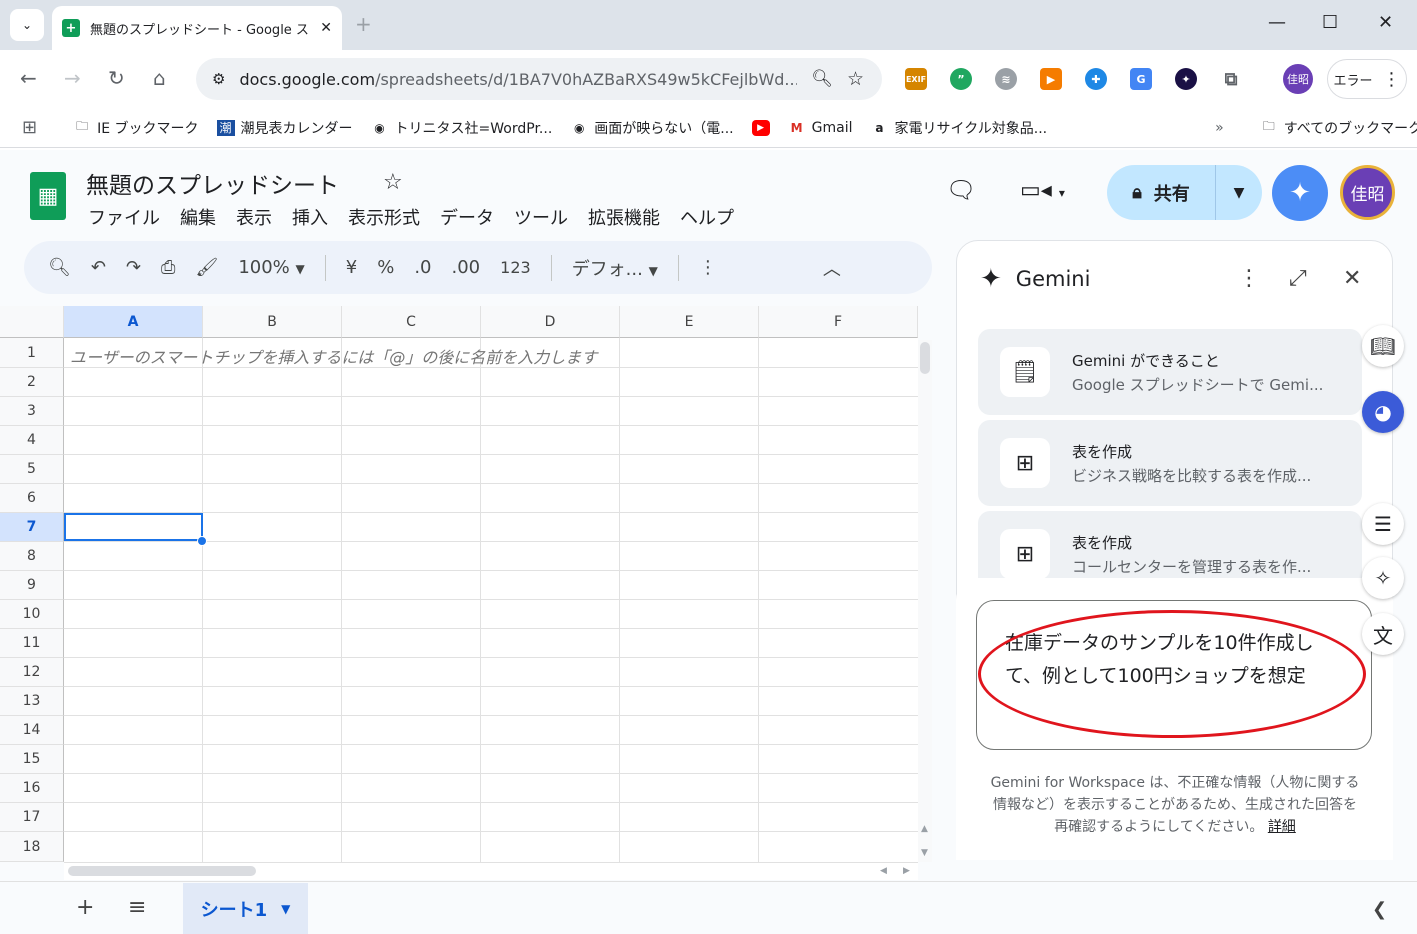 This screenshot has height=934, width=1417. What do you see at coordinates (48, 196) in the screenshot?
I see `sheets-logo-icon: ▦` at bounding box center [48, 196].